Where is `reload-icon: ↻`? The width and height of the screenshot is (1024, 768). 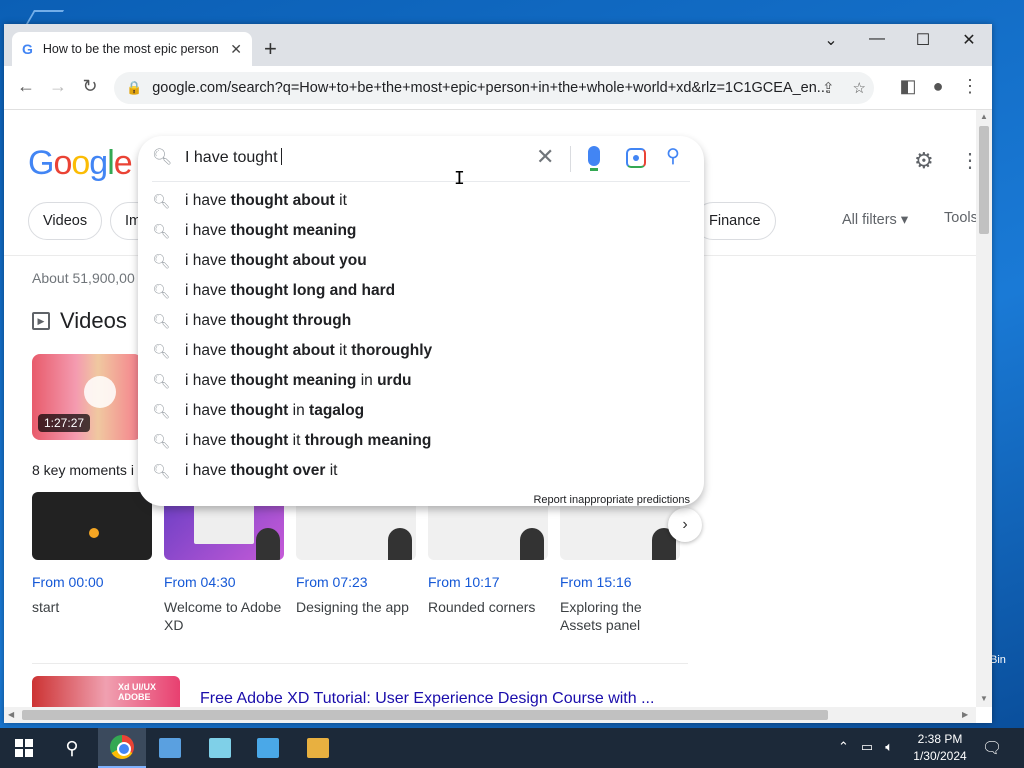
reload-icon: ↻ is located at coordinates (90, 86).